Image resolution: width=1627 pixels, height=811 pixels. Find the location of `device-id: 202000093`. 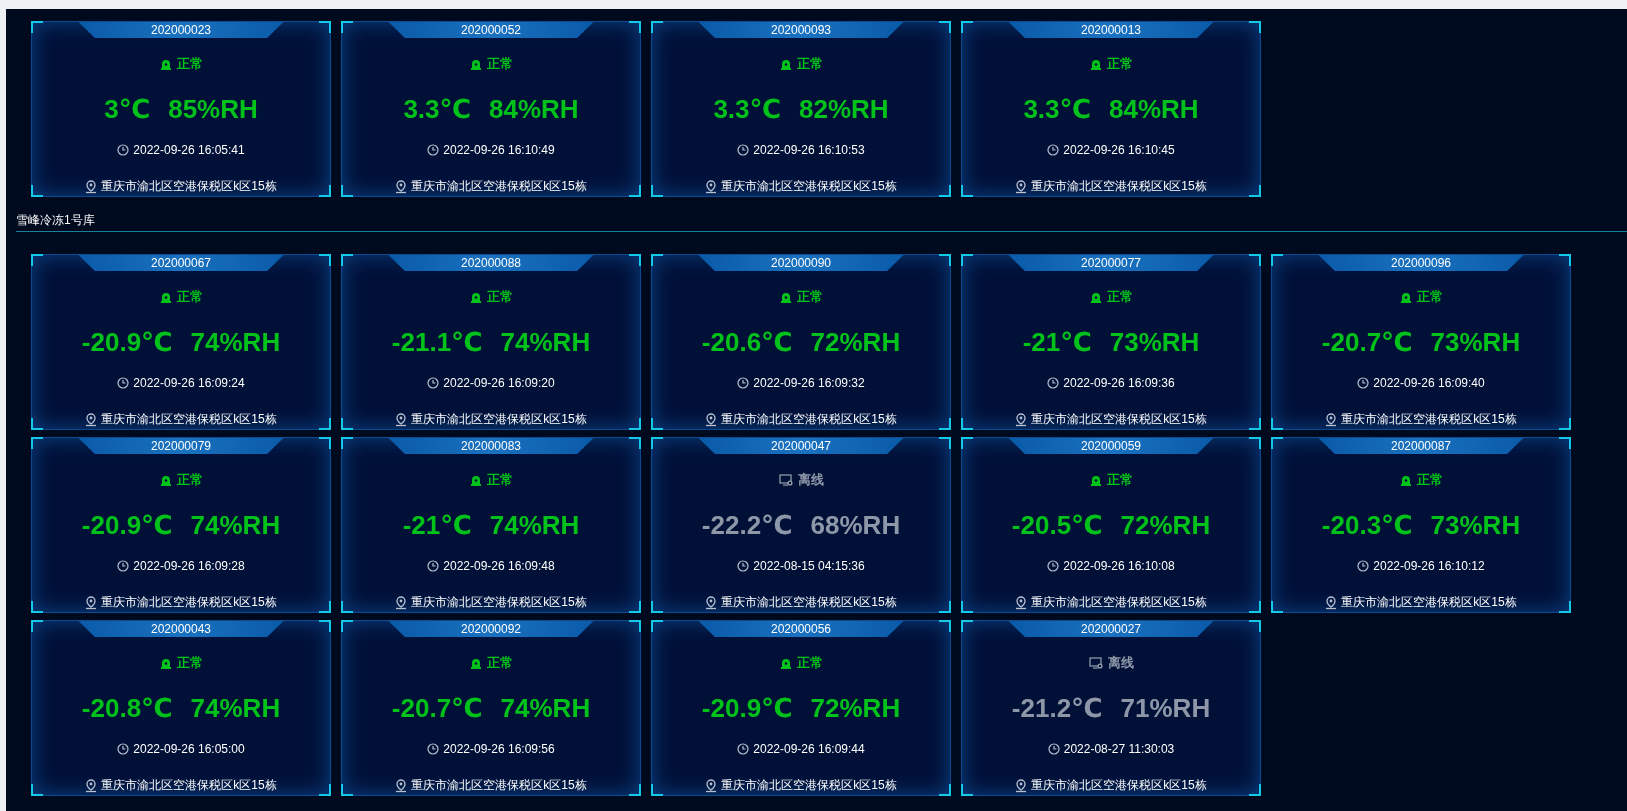

device-id: 202000093 is located at coordinates (801, 30).